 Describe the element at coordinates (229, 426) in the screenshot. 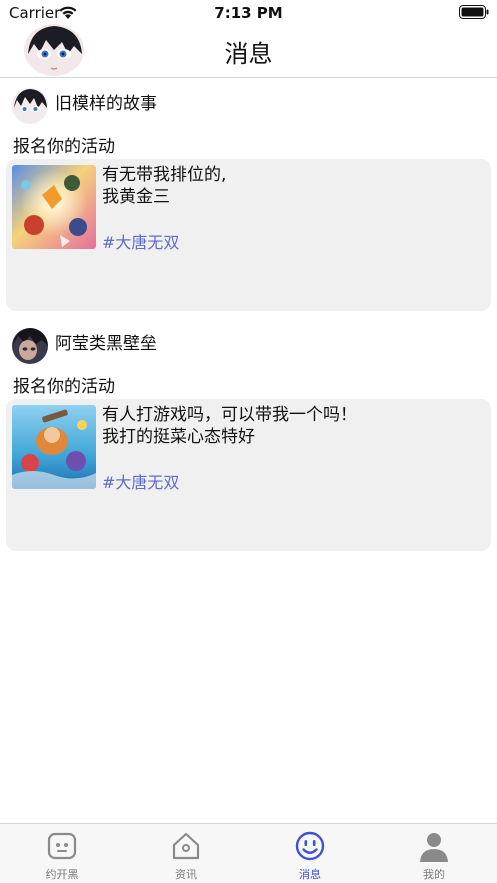

I see `activity-description: 有人打游戏吗，可以带我一个吗！ 我打的挺菜心态特好` at that location.